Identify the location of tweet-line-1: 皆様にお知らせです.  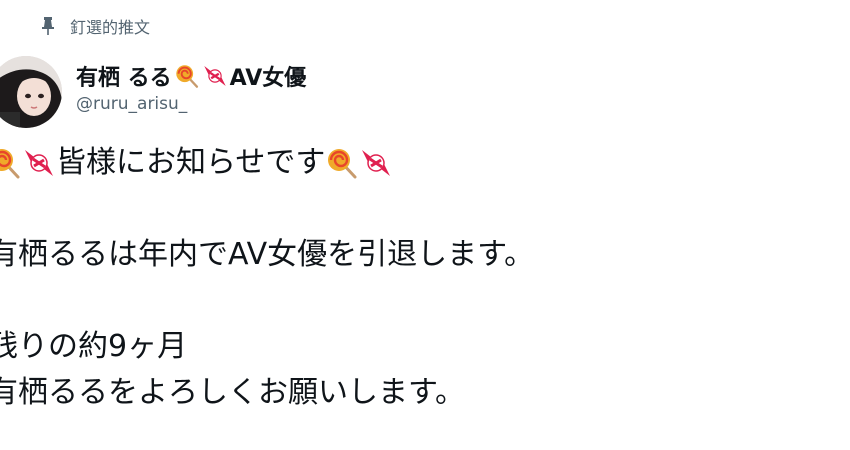
(424, 163).